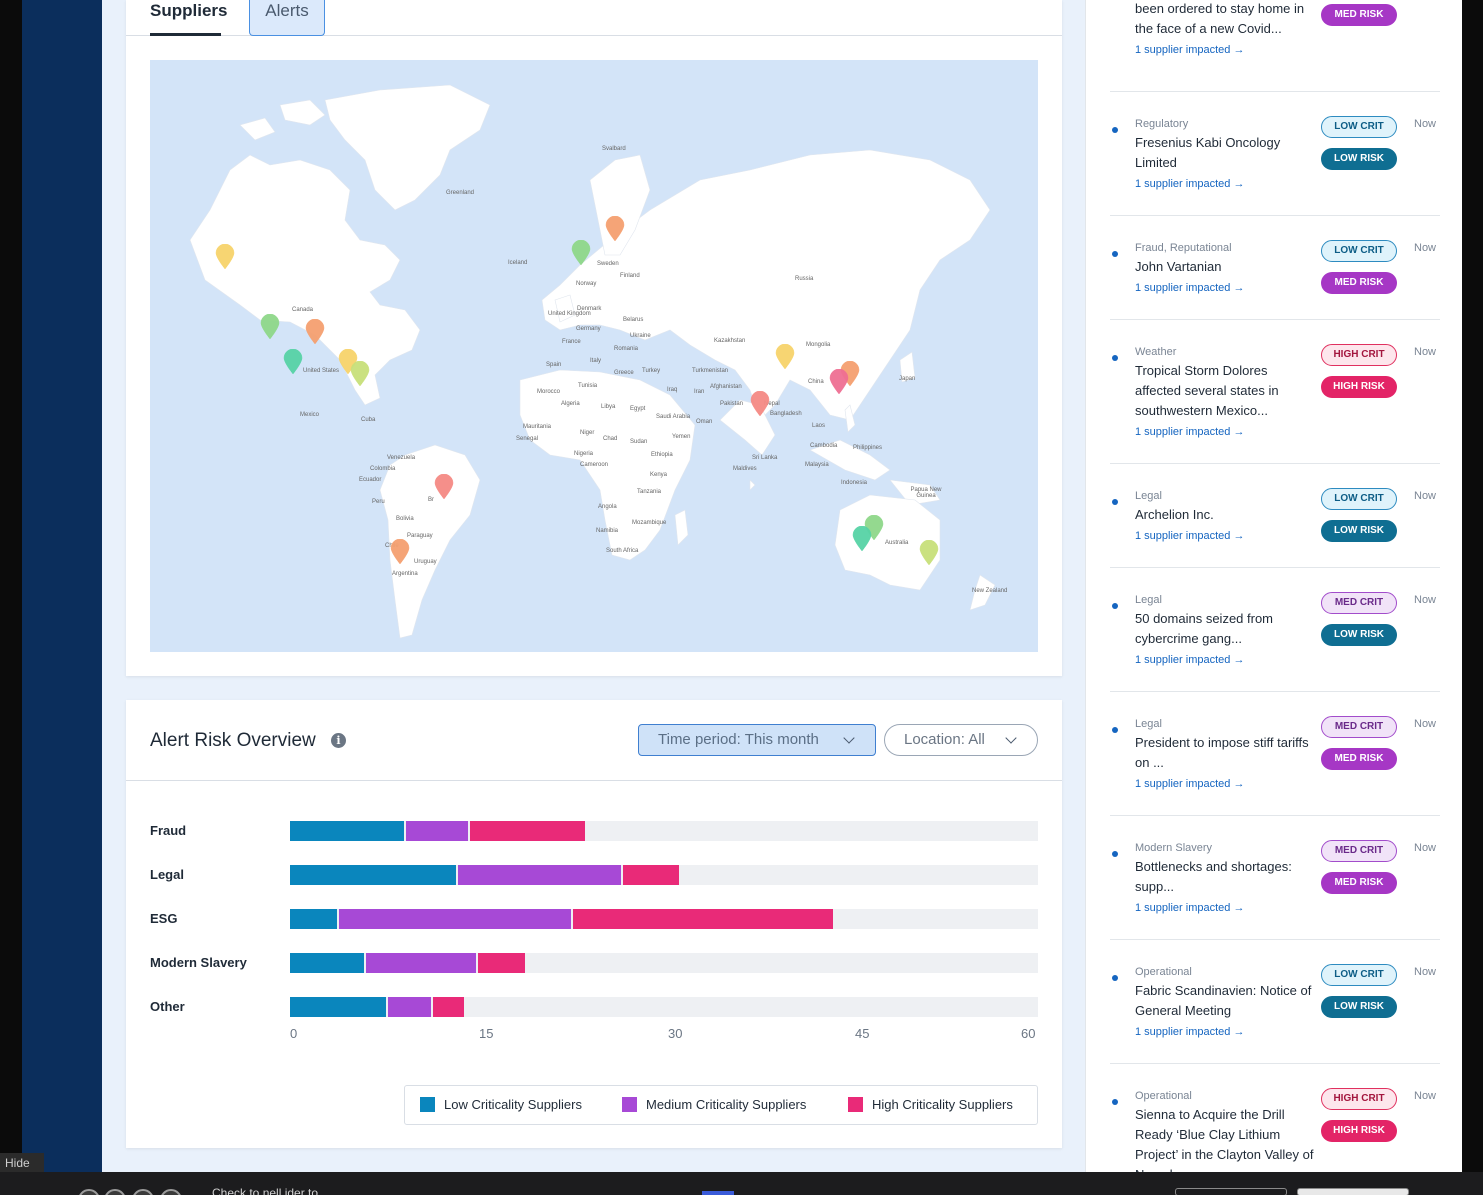 This screenshot has height=1195, width=1483. I want to click on map-label-afghanistan: Afghanistan, so click(726, 387).